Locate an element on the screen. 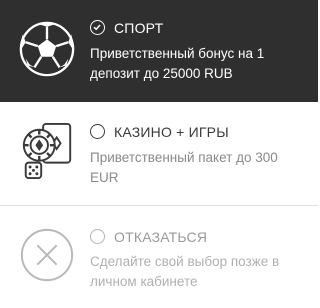  casino-chips-cards-dice-icon is located at coordinates (47, 151).